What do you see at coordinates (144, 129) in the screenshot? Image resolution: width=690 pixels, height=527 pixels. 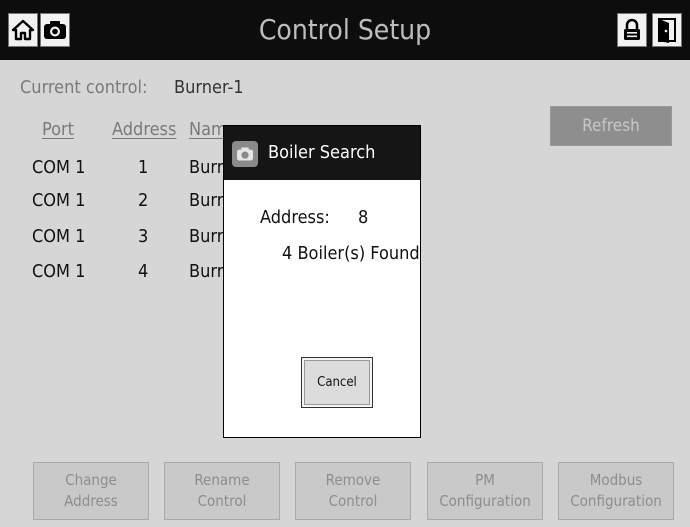 I see `column-header-address: Address` at bounding box center [144, 129].